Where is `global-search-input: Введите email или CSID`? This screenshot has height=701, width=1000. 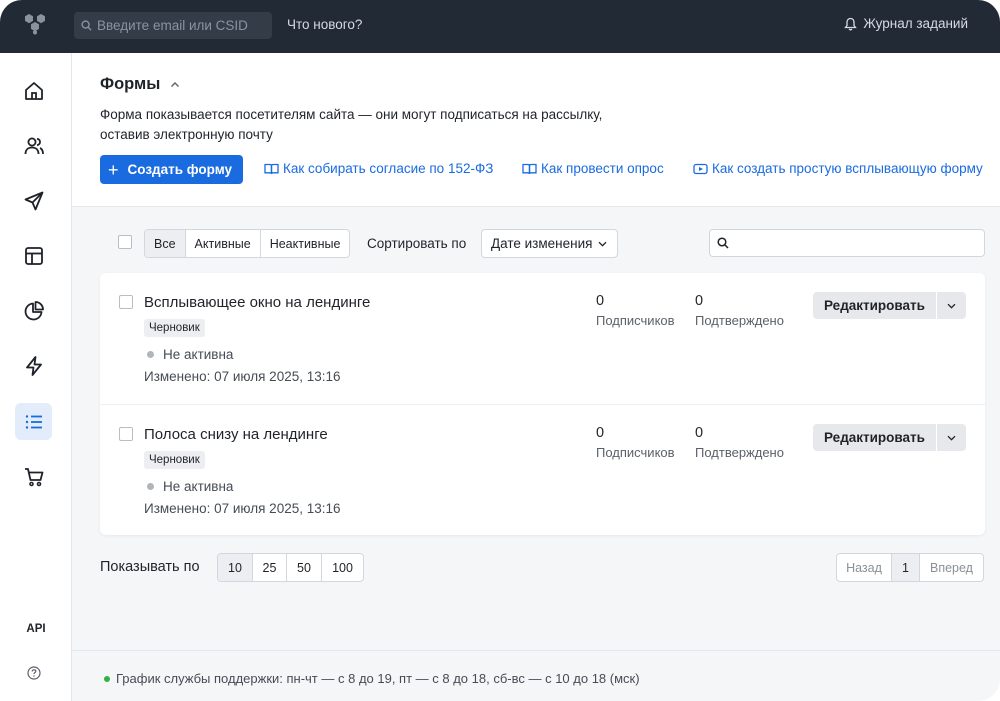 global-search-input: Введите email или CSID is located at coordinates (173, 25).